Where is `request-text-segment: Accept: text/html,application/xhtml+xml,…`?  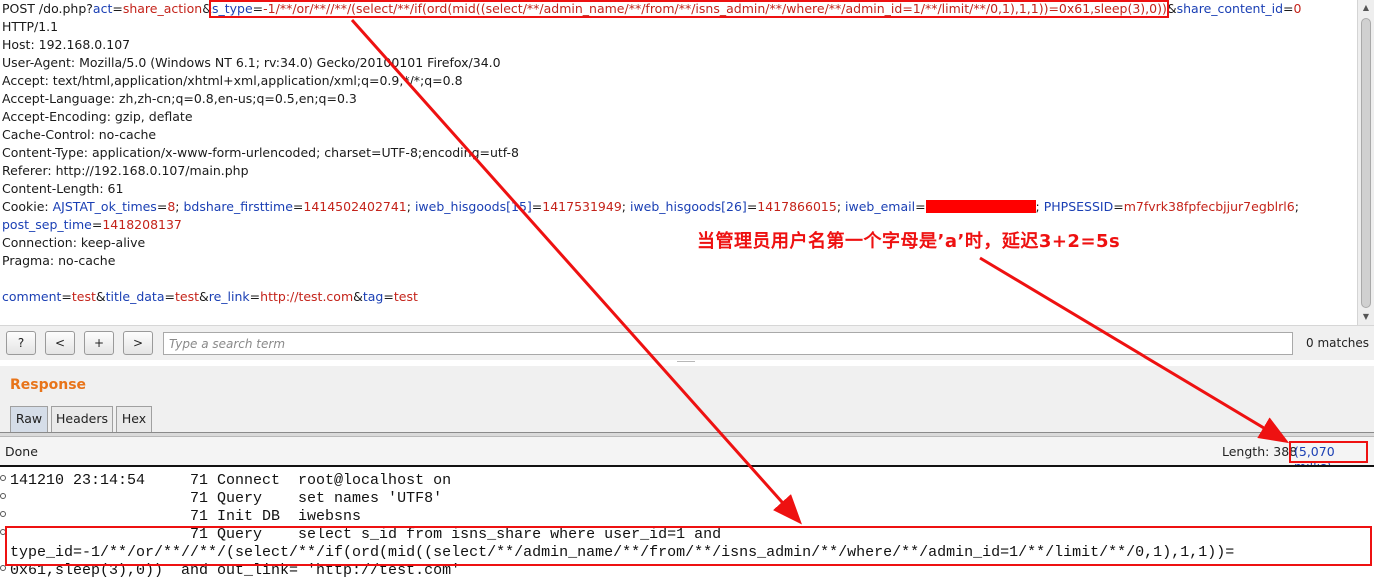 request-text-segment: Accept: text/html,application/xhtml+xml,… is located at coordinates (232, 80).